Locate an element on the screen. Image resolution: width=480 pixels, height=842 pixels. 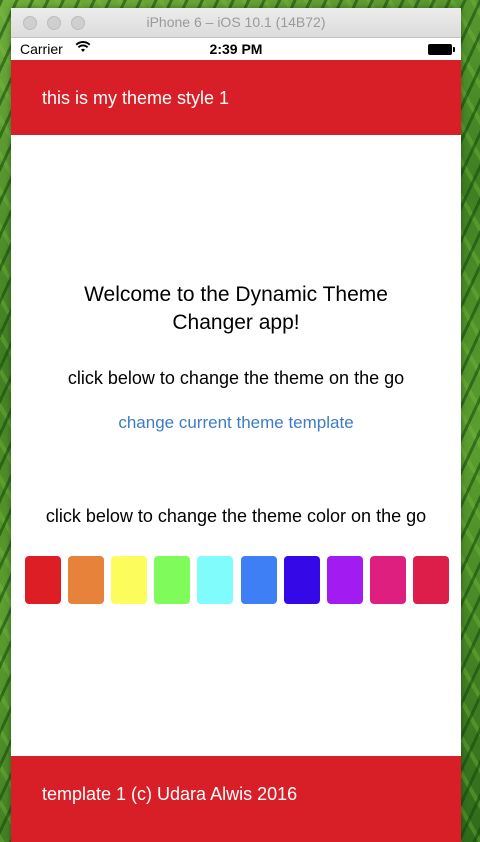
color-swatch-green is located at coordinates (172, 580).